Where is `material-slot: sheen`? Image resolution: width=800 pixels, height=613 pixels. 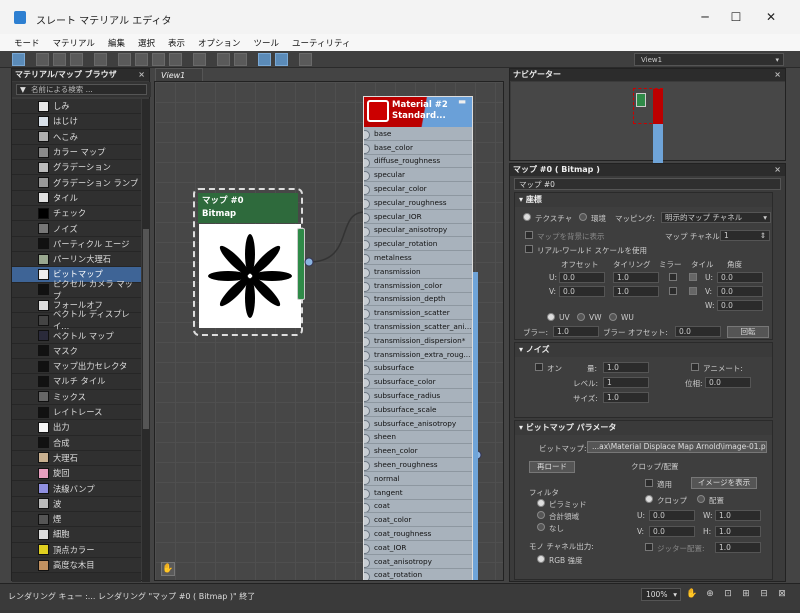
material-slot: sheen is located at coordinates (418, 438).